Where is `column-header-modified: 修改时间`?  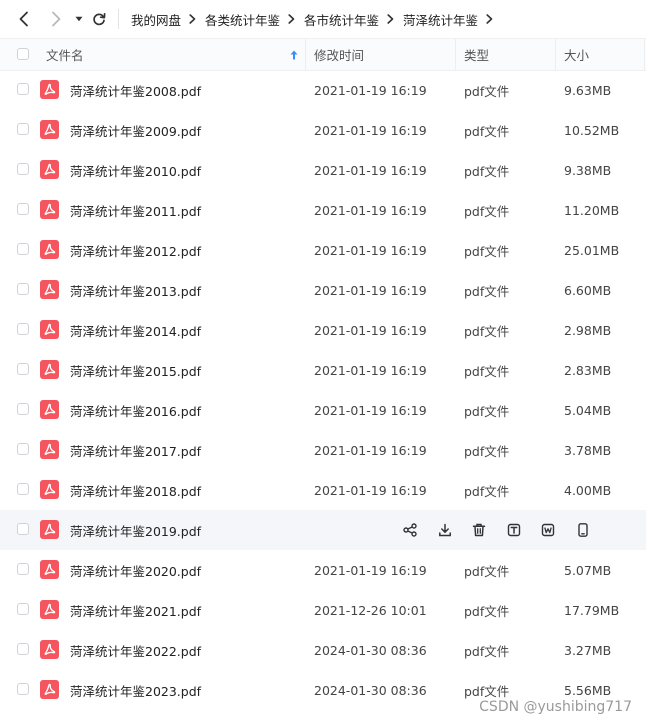
column-header-modified: 修改时间 is located at coordinates (339, 54).